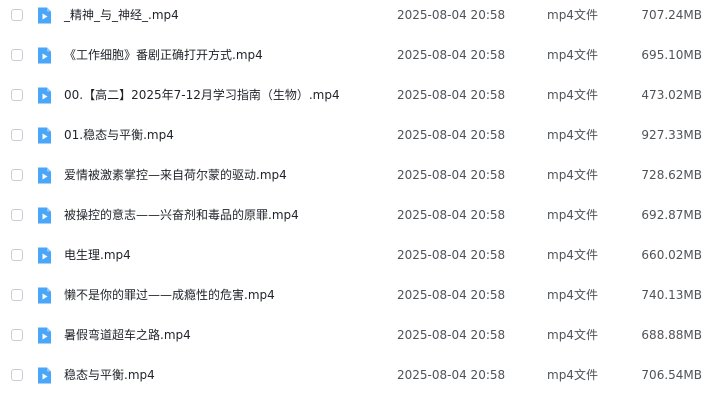 The image size is (709, 397). I want to click on file-name: 电生理.mp4, so click(97, 255).